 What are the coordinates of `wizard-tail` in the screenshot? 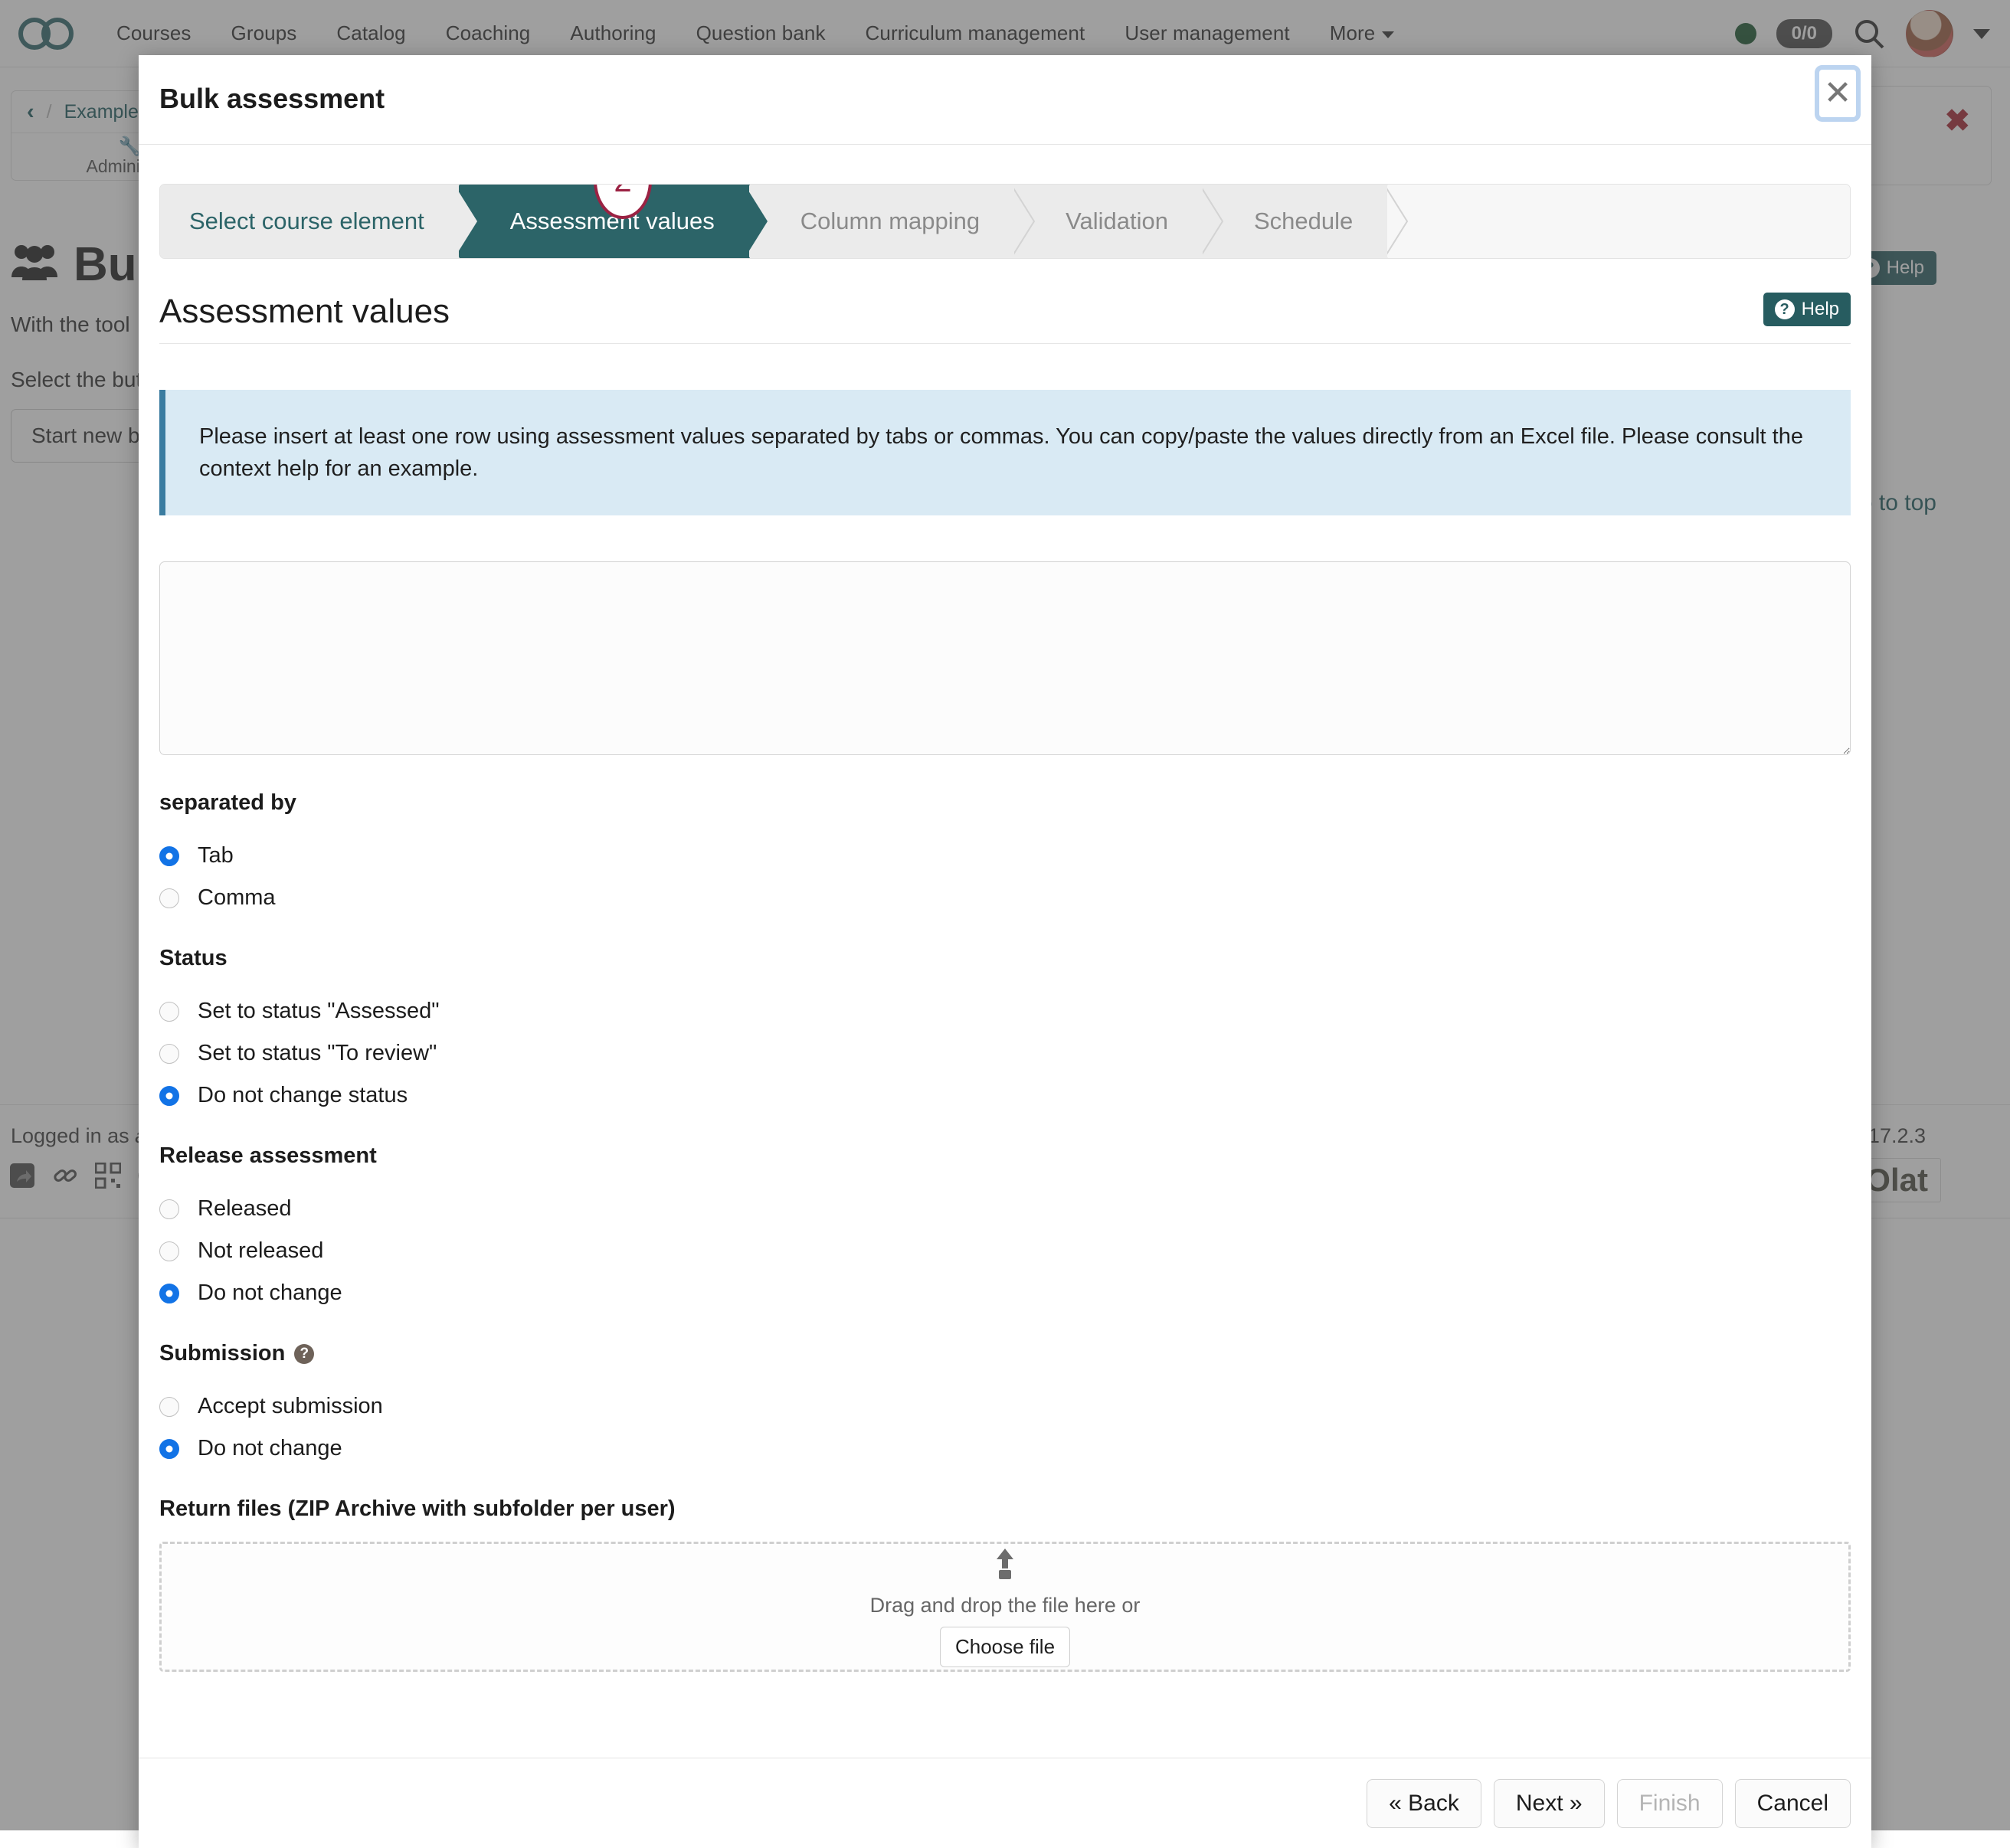 It's located at (1619, 221).